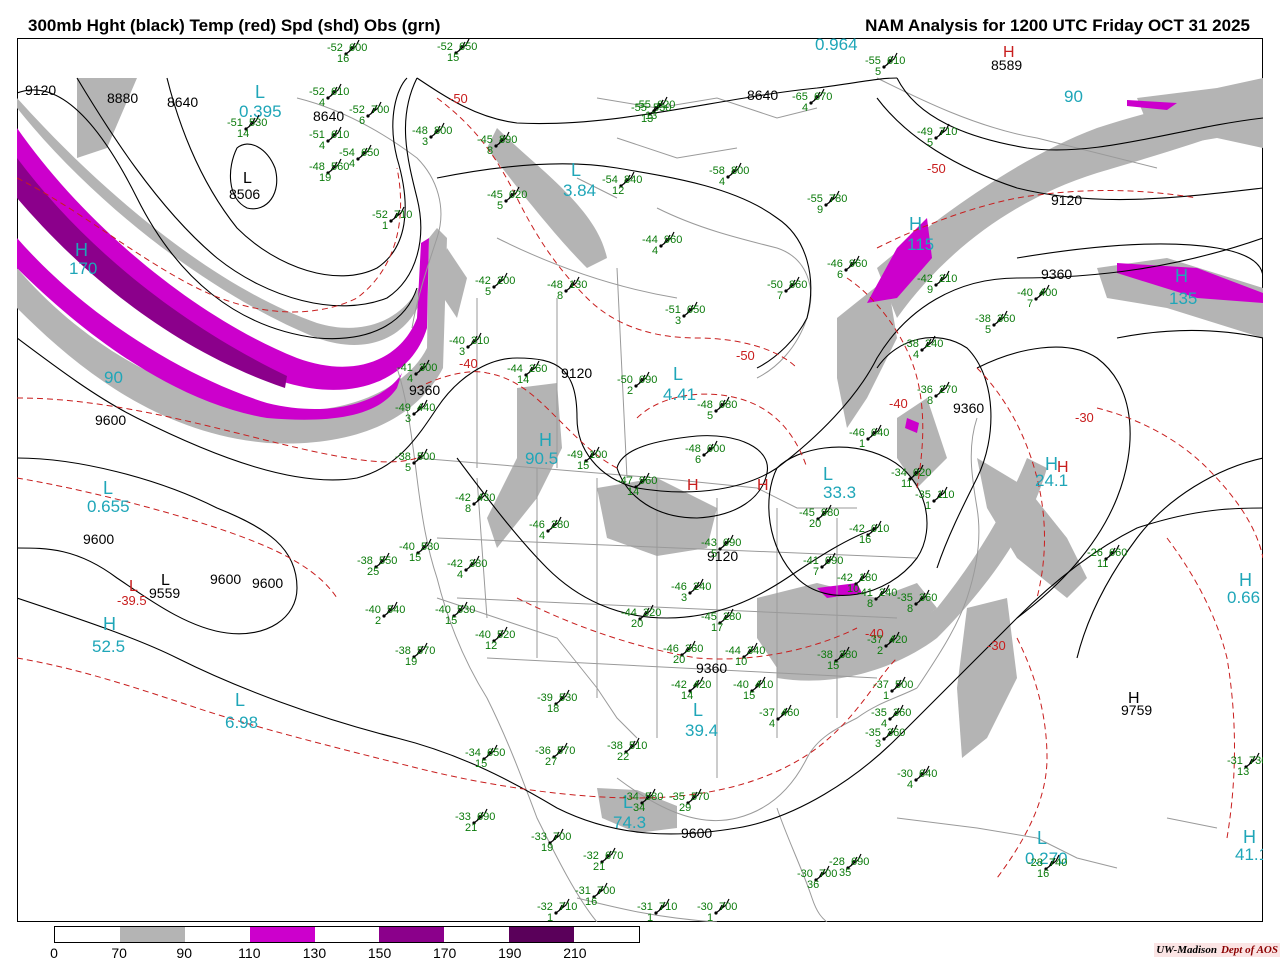 Image resolution: width=1280 pixels, height=961 pixels. Describe the element at coordinates (1249, 950) in the screenshot. I see `credit-dept: Dept of AOS` at that location.